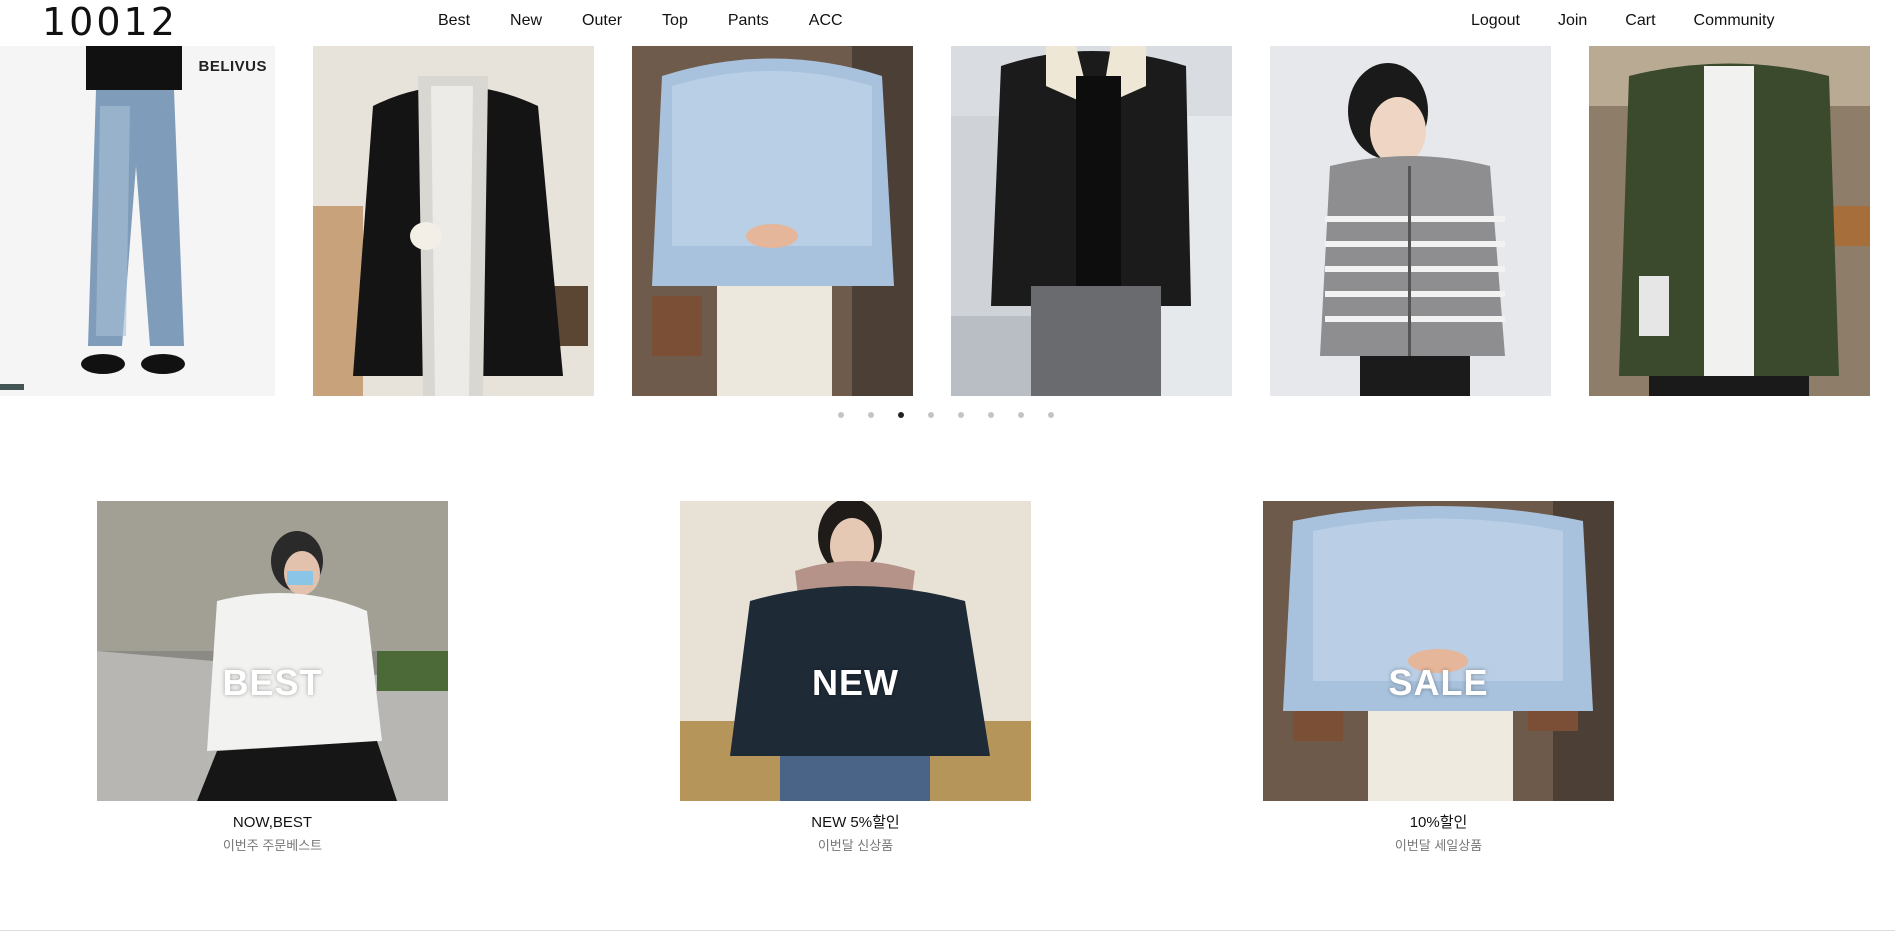 This screenshot has width=1895, height=932. I want to click on category-overlay-sale: SALE, so click(1438, 682).